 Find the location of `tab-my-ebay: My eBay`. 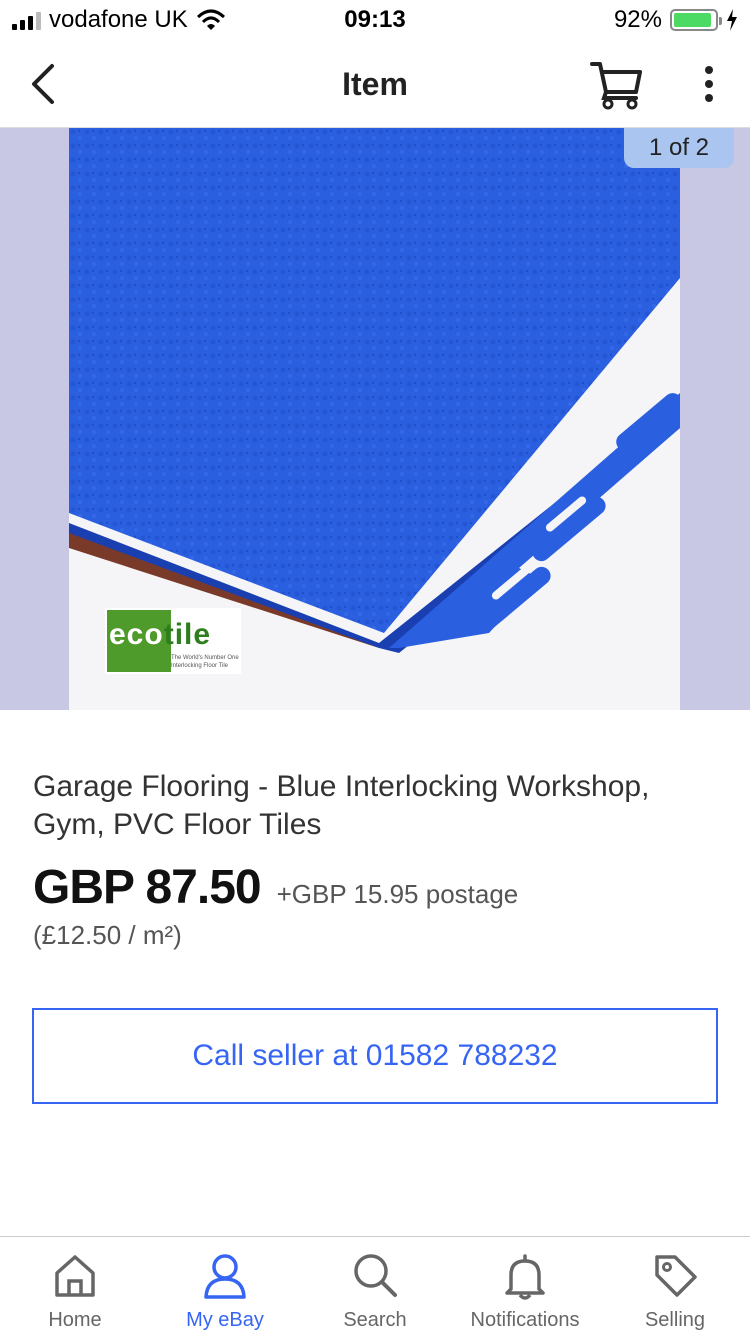

tab-my-ebay: My eBay is located at coordinates (225, 1285).